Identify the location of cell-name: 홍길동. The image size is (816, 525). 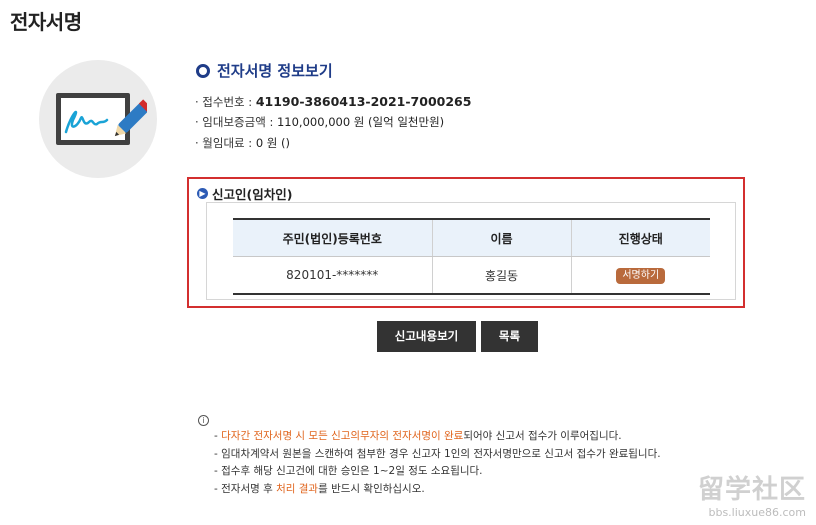
(501, 275).